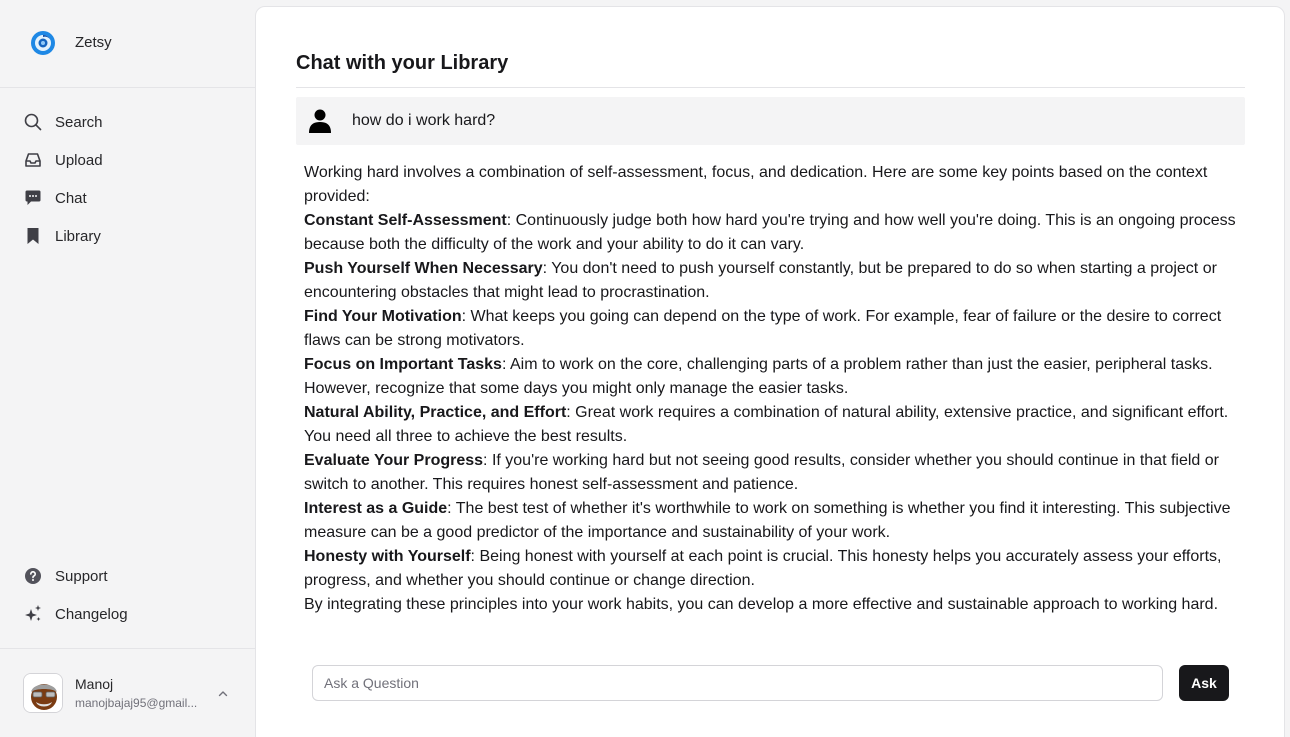 This screenshot has width=1290, height=737. What do you see at coordinates (71, 198) in the screenshot?
I see `sidebar-item-label: Chat` at bounding box center [71, 198].